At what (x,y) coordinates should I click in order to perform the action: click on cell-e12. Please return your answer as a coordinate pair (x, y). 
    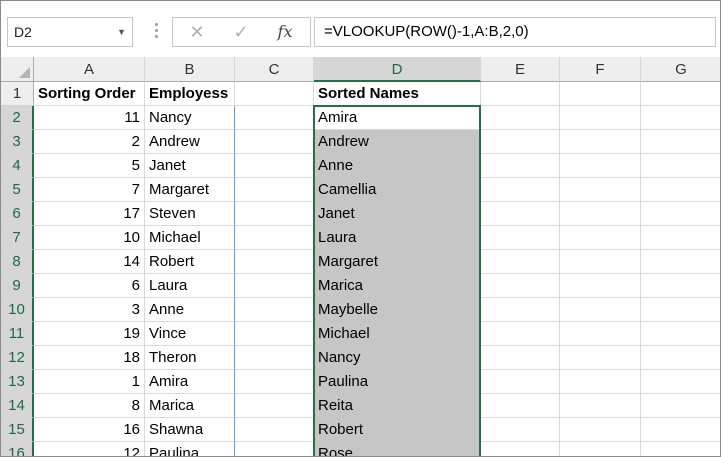
    Looking at the image, I should click on (520, 358).